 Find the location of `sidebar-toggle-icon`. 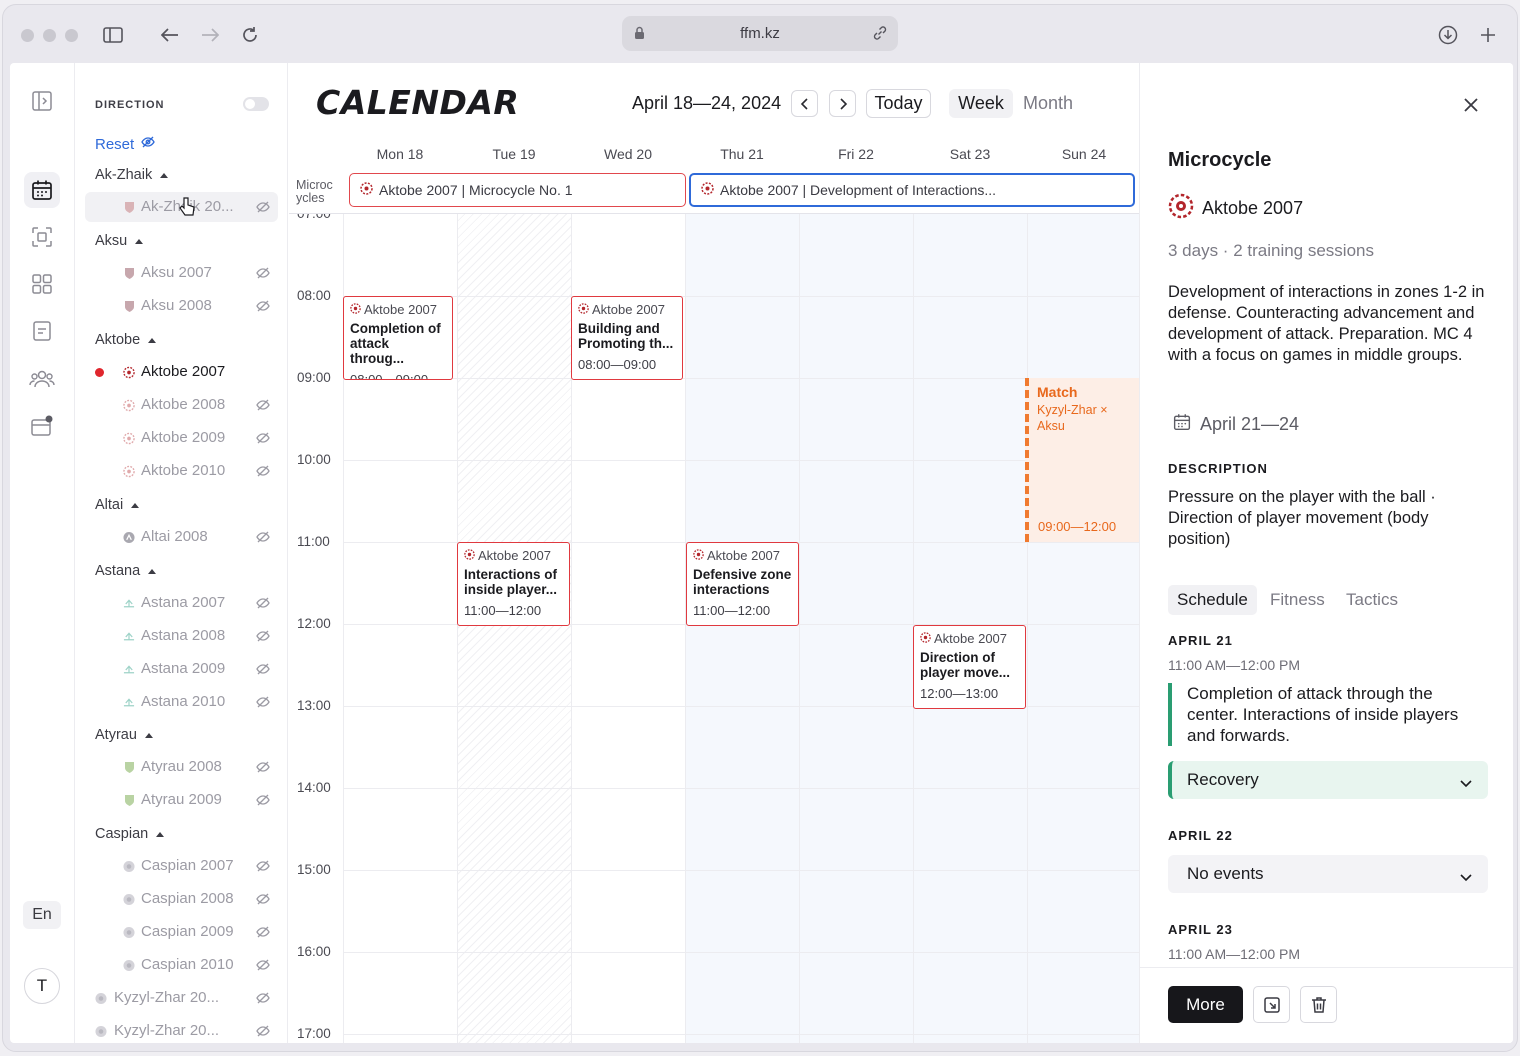

sidebar-toggle-icon is located at coordinates (42, 101).